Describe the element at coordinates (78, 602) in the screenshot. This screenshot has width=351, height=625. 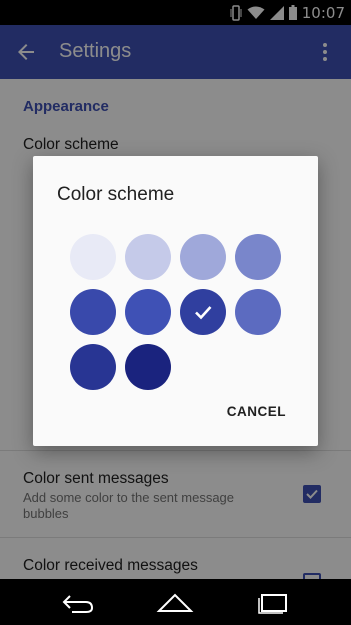
I see `back-nav-icon` at that location.